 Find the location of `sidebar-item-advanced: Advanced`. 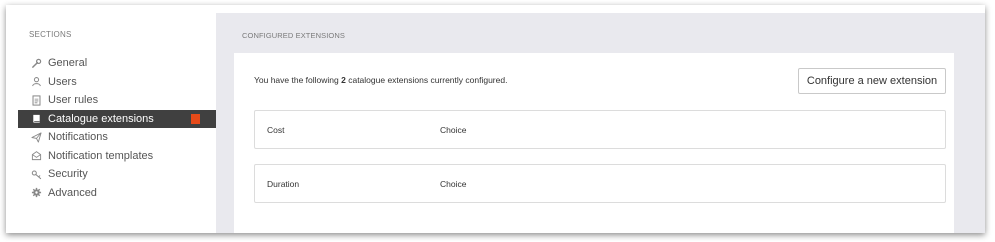

sidebar-item-advanced: Advanced is located at coordinates (117, 193).